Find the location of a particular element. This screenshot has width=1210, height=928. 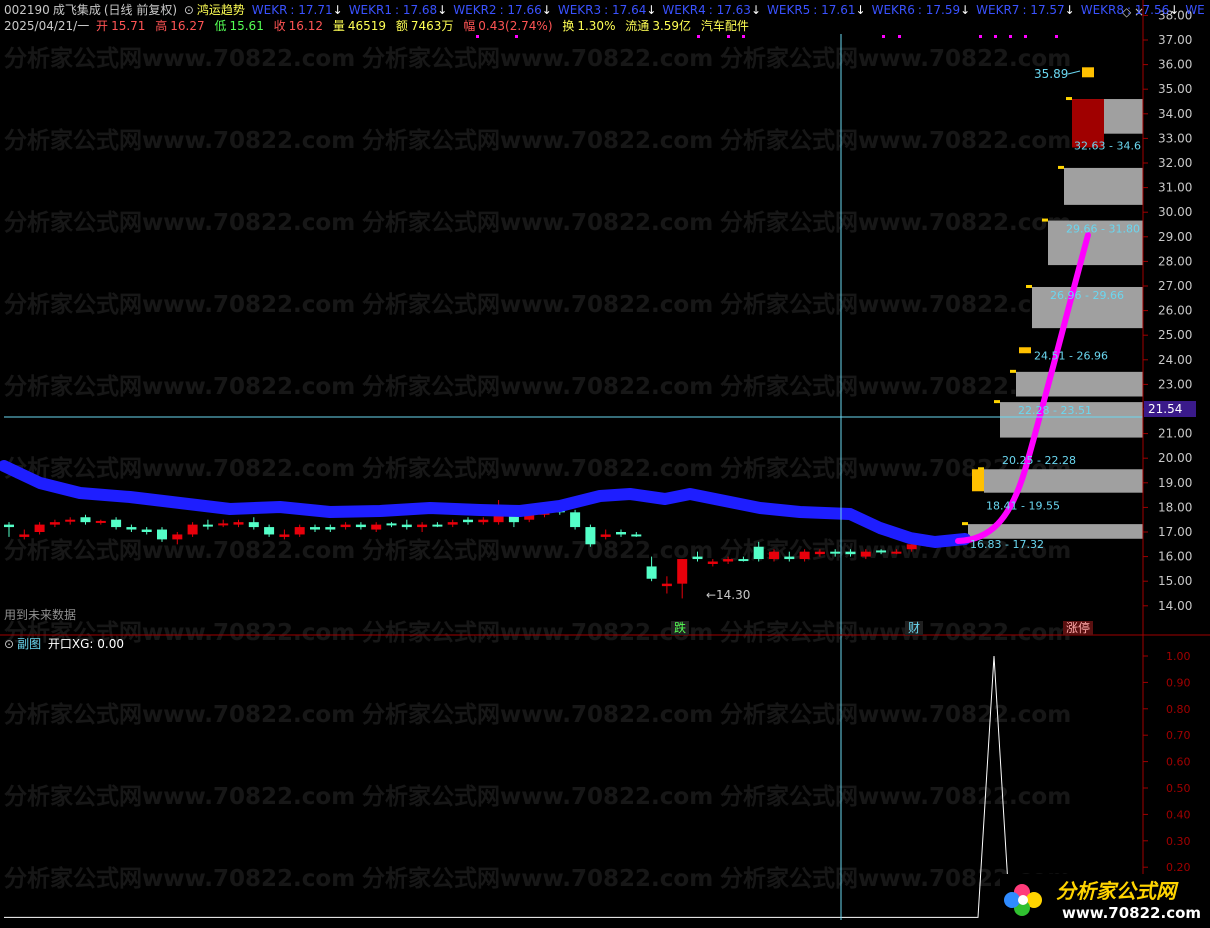

zone-label: 20.25 - 22.28 is located at coordinates (1039, 460).